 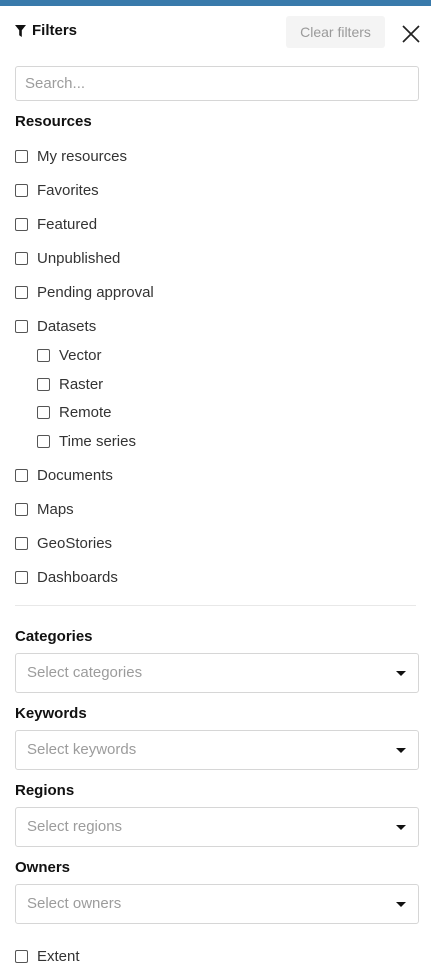 What do you see at coordinates (80, 355) in the screenshot?
I see `checkbox-label: Vector` at bounding box center [80, 355].